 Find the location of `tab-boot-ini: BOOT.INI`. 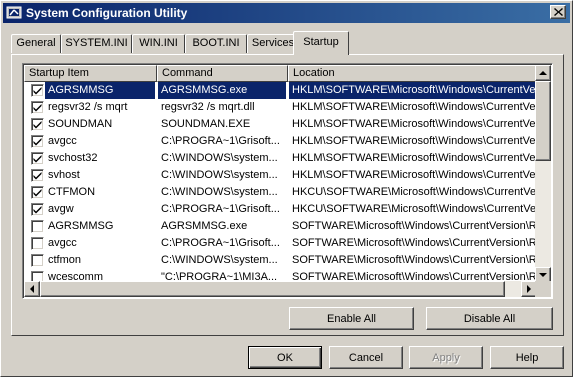

tab-boot-ini: BOOT.INI is located at coordinates (216, 43).